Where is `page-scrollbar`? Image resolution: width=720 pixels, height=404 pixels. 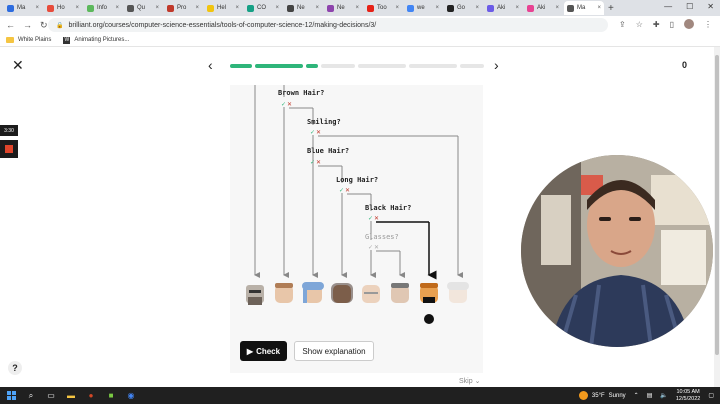
page-scrollbar is located at coordinates (717, 217).